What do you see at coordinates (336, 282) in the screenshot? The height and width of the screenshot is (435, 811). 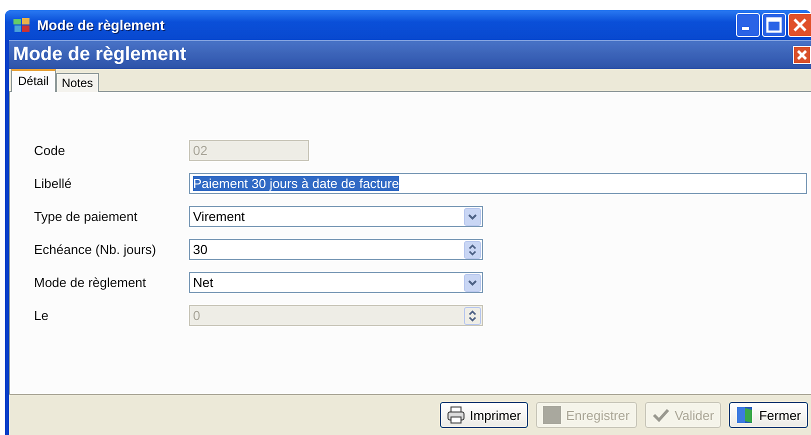 I see `dropdown: Net` at bounding box center [336, 282].